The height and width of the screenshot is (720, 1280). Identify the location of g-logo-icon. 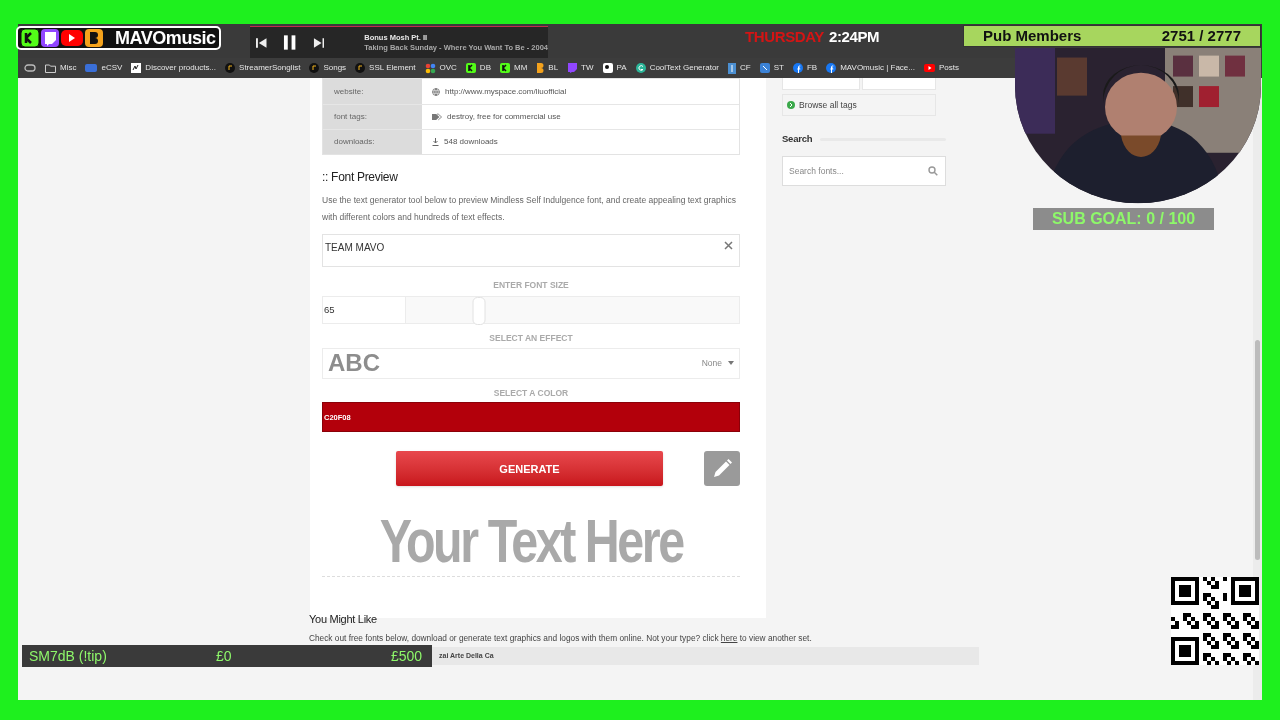
(640, 68).